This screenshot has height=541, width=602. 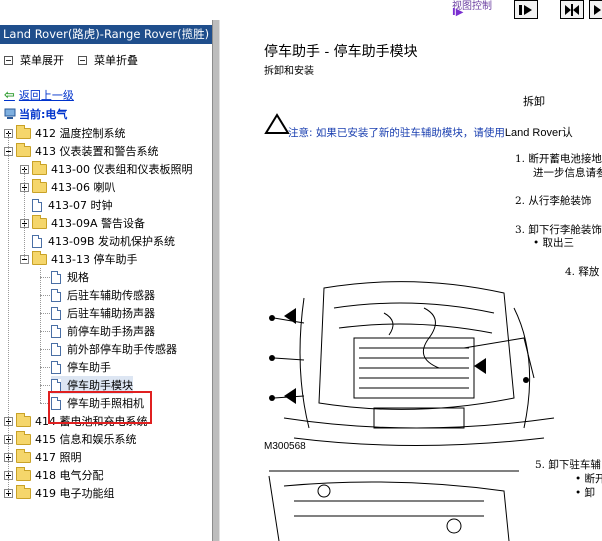 I want to click on tree-item-label: 413-09B 发动机保护系统, so click(x=112, y=241).